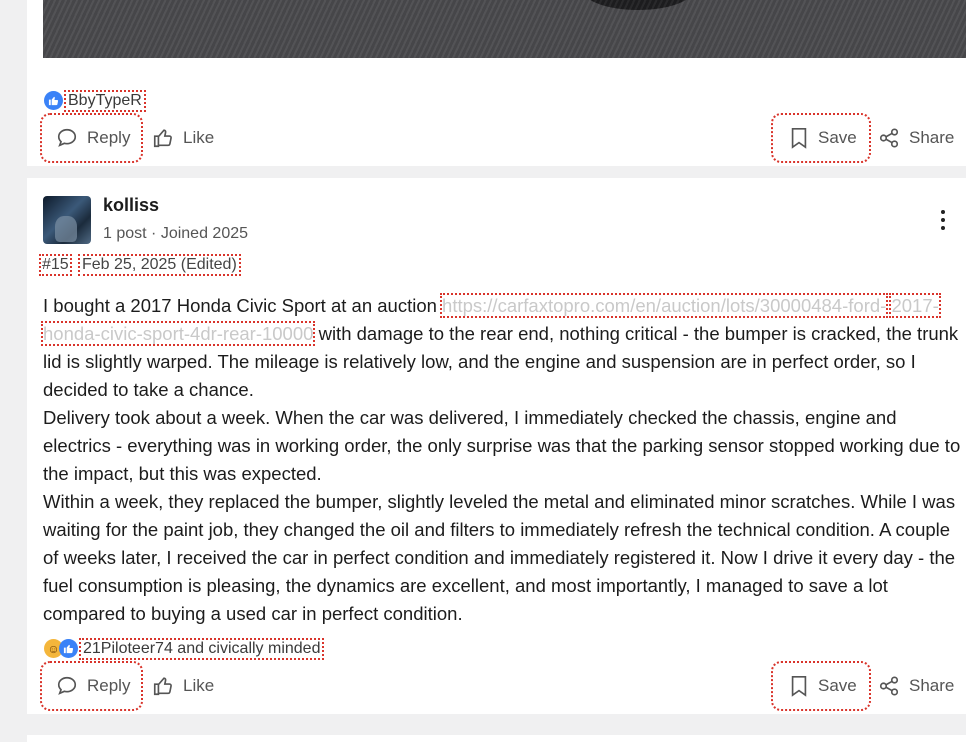 Image resolution: width=966 pixels, height=742 pixels. Describe the element at coordinates (201, 648) in the screenshot. I see `reaction-names: 21Piloteer74 and civically minded` at that location.